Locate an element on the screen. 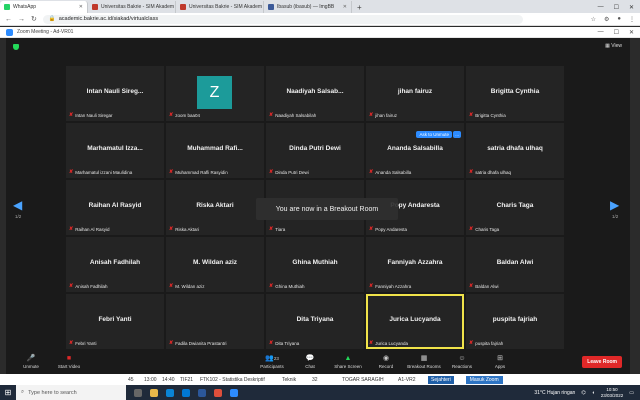 The height and width of the screenshot is (400, 640). participant-tile: Riska Aktari ✘ Riska Aktari is located at coordinates (215, 207).